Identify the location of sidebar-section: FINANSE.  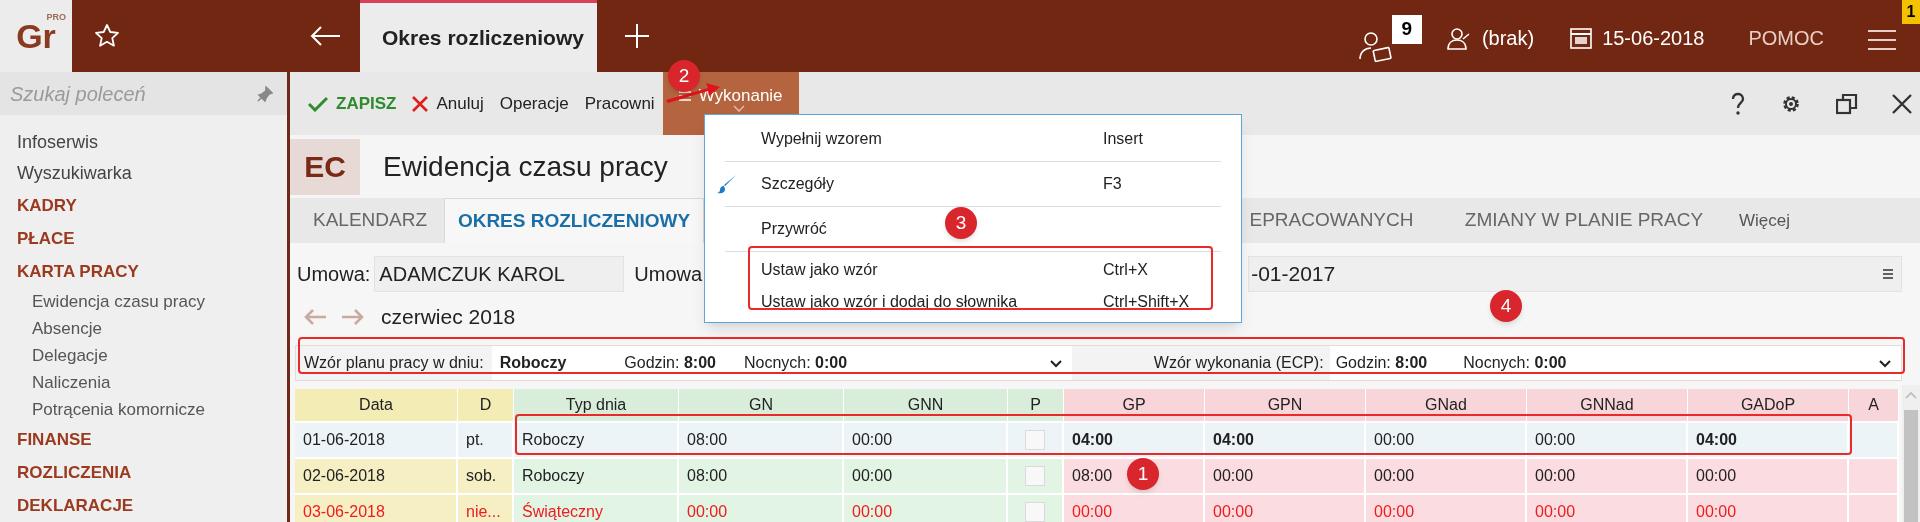
(54, 439).